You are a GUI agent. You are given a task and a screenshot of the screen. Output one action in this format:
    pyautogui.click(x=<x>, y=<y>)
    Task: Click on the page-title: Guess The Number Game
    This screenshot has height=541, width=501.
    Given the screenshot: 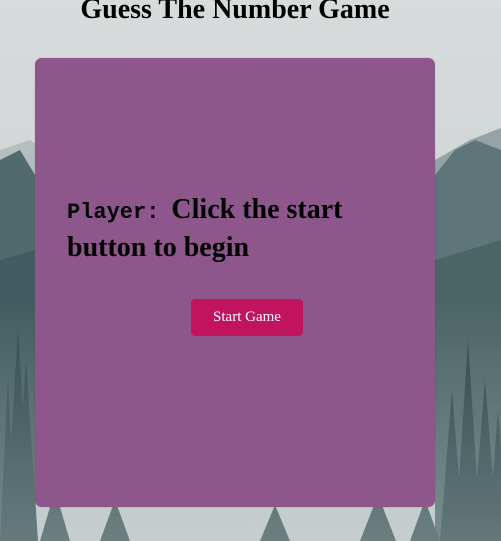 What is the action you would take?
    pyautogui.click(x=235, y=12)
    